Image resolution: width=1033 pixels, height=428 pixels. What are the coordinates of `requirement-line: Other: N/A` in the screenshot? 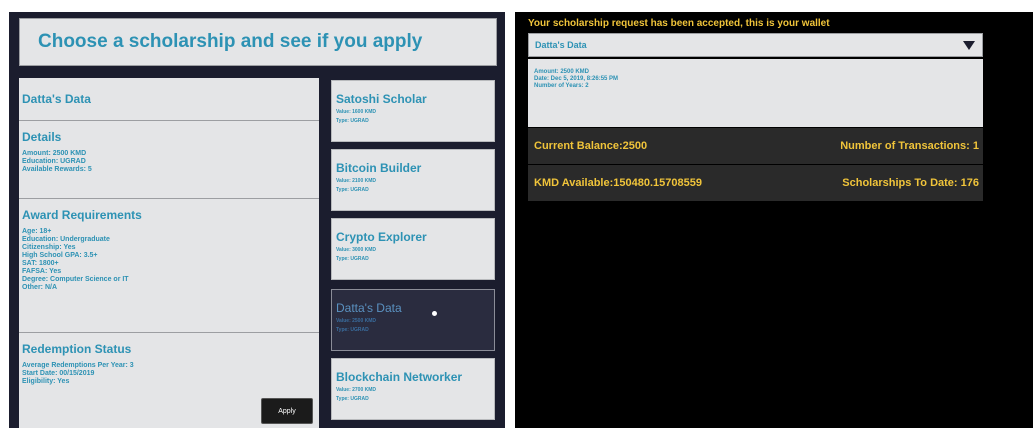 It's located at (39, 287).